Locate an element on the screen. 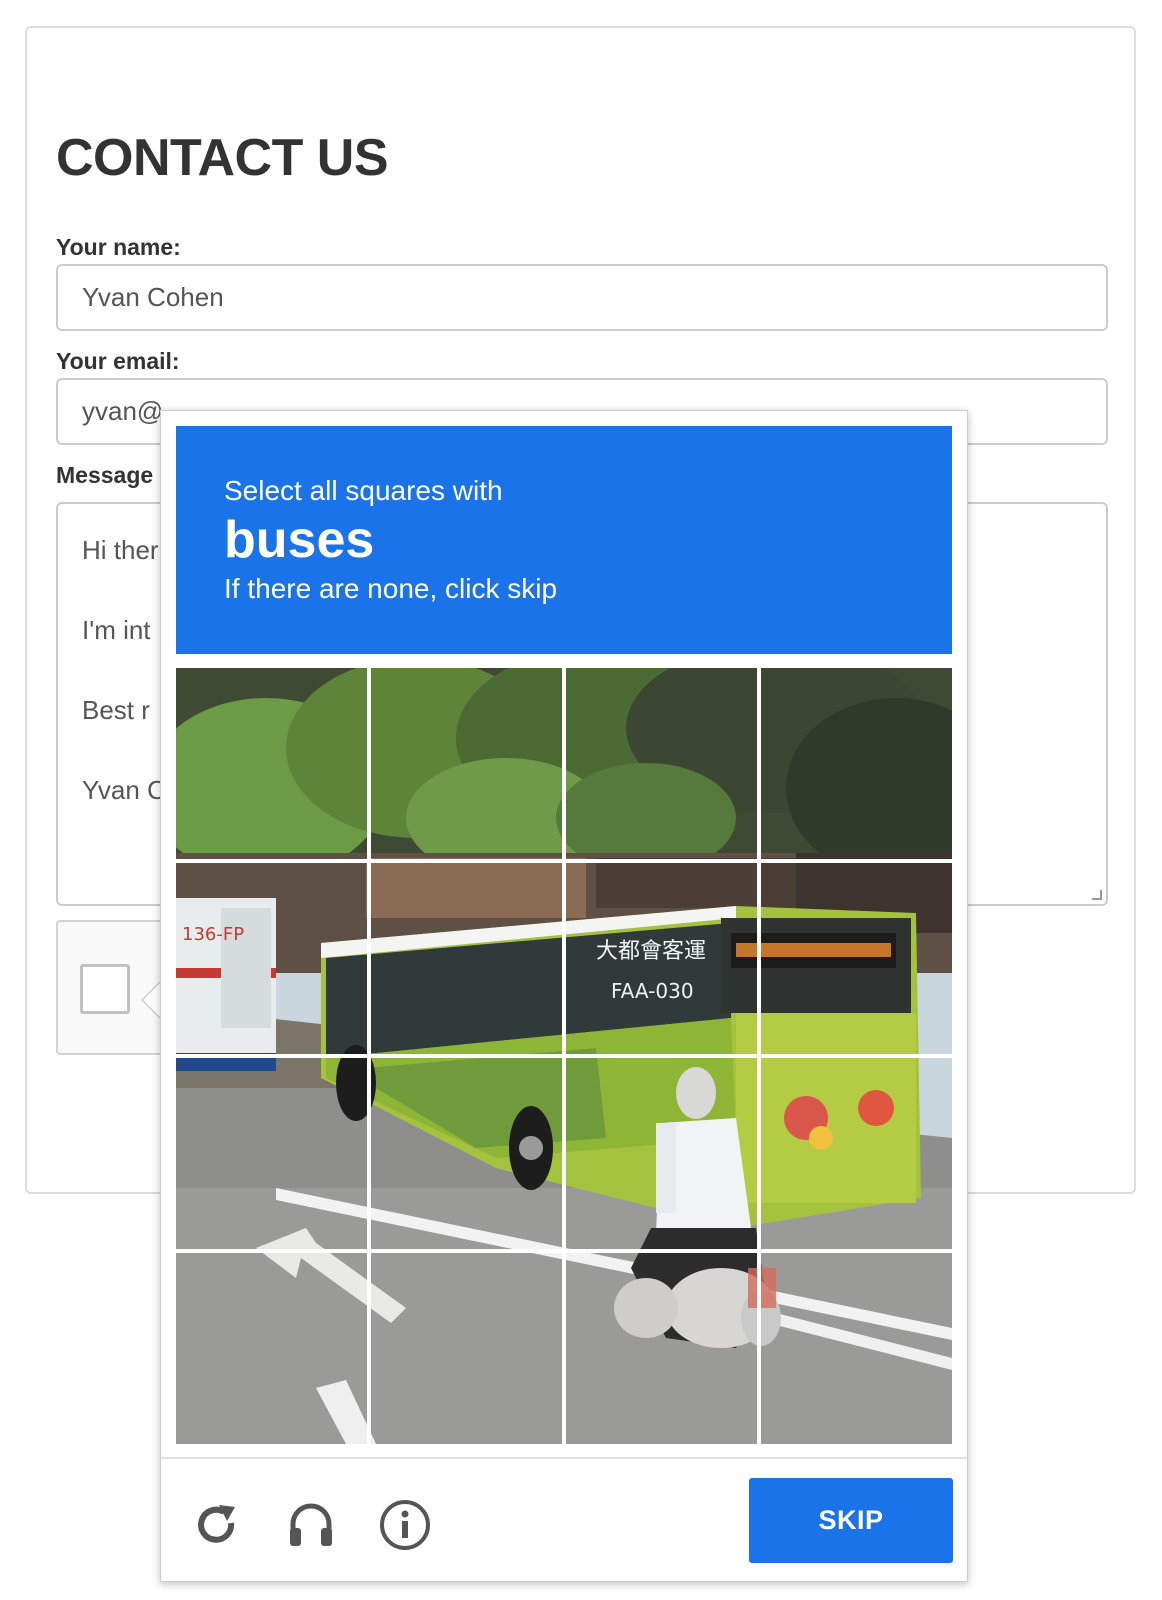  prompt-target: buses is located at coordinates (299, 540).